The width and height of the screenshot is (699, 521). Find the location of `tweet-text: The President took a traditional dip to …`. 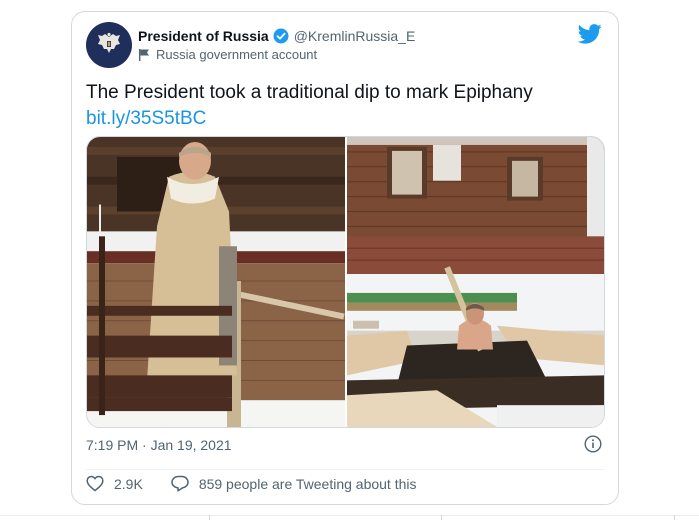

tweet-text: The President took a traditional dip to … is located at coordinates (346, 106).